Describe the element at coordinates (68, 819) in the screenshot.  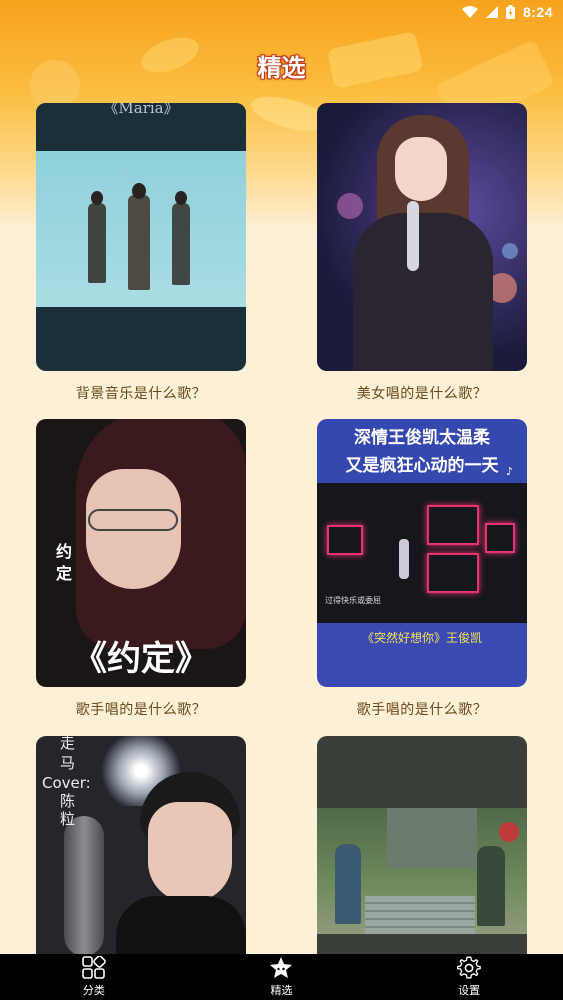
I see `thumbnail-overlay-text: 粒` at that location.